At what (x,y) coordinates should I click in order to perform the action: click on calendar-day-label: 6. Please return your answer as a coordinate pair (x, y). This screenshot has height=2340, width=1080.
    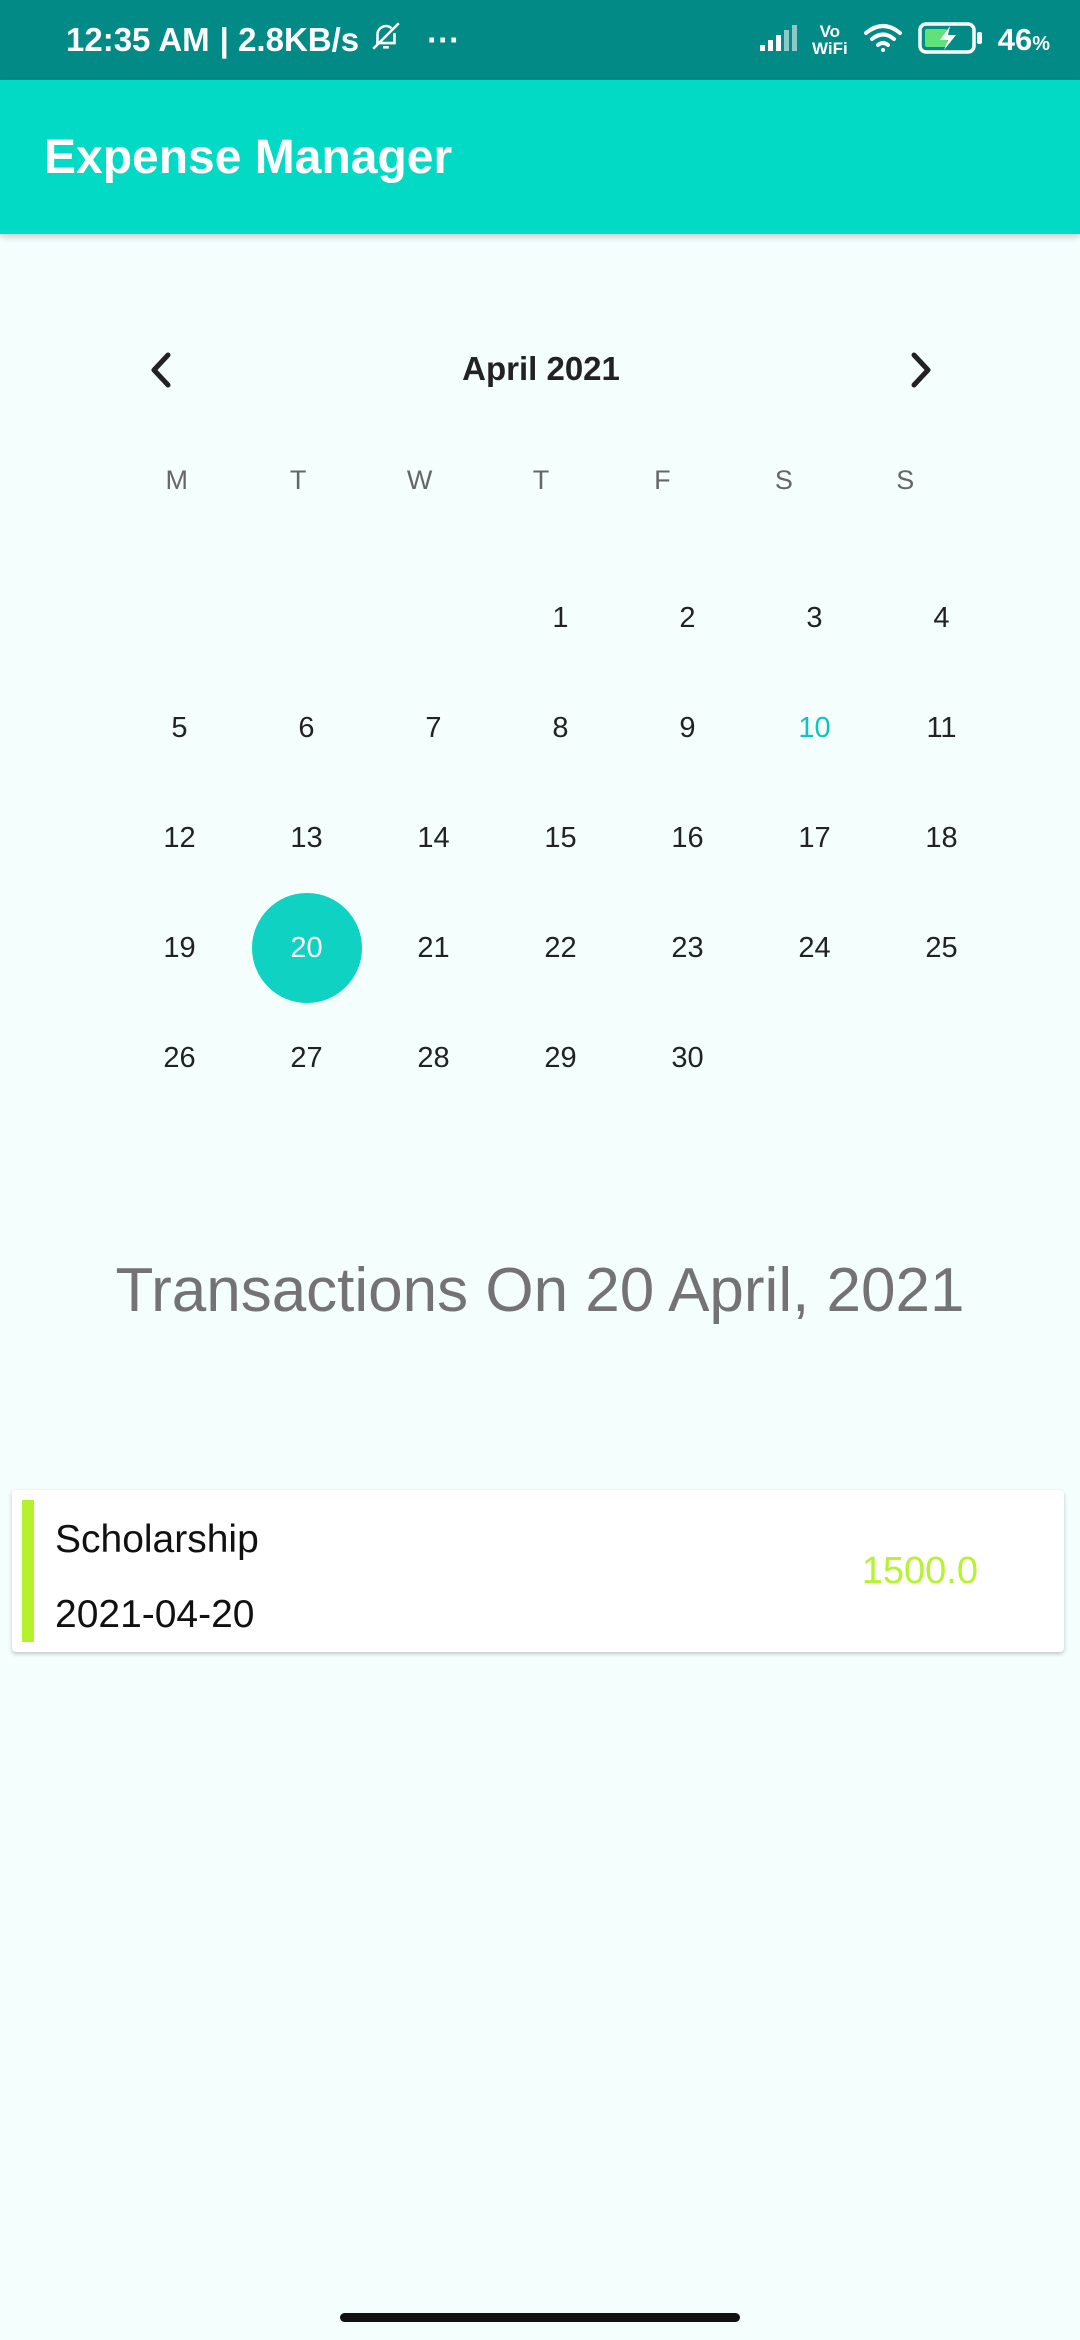
    Looking at the image, I should click on (306, 727).